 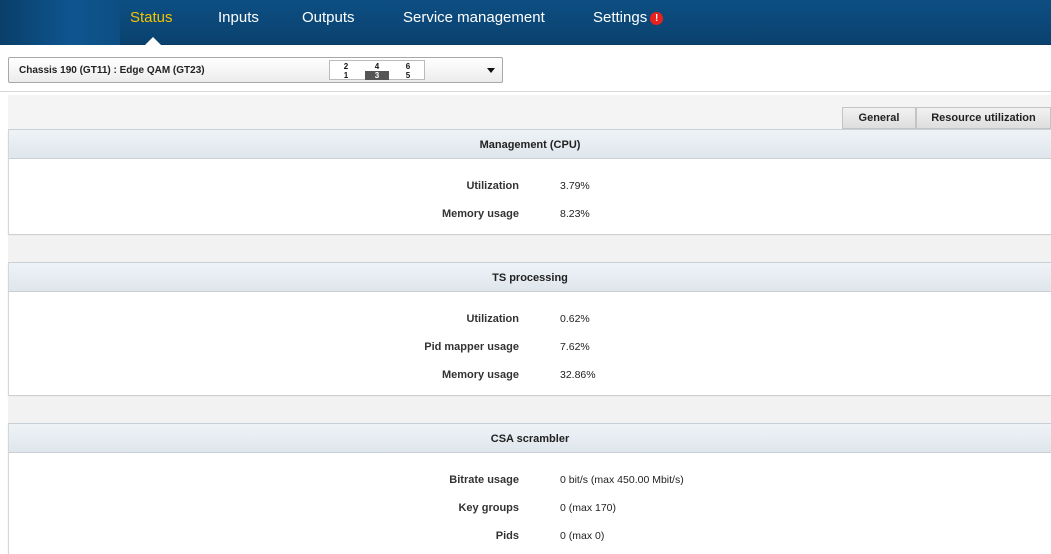 I want to click on nav-item-service-management: Service management, so click(x=474, y=17).